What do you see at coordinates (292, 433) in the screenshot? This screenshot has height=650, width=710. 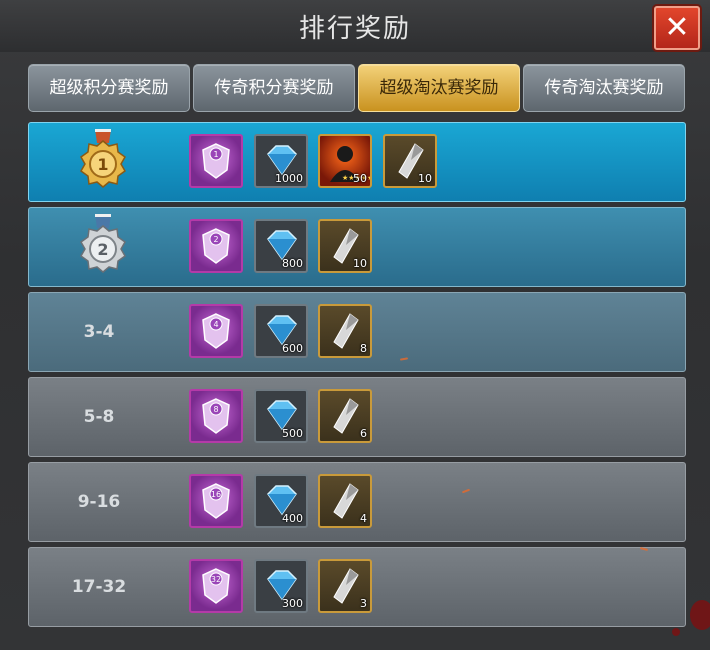 I see `diamond-qty: 500` at bounding box center [292, 433].